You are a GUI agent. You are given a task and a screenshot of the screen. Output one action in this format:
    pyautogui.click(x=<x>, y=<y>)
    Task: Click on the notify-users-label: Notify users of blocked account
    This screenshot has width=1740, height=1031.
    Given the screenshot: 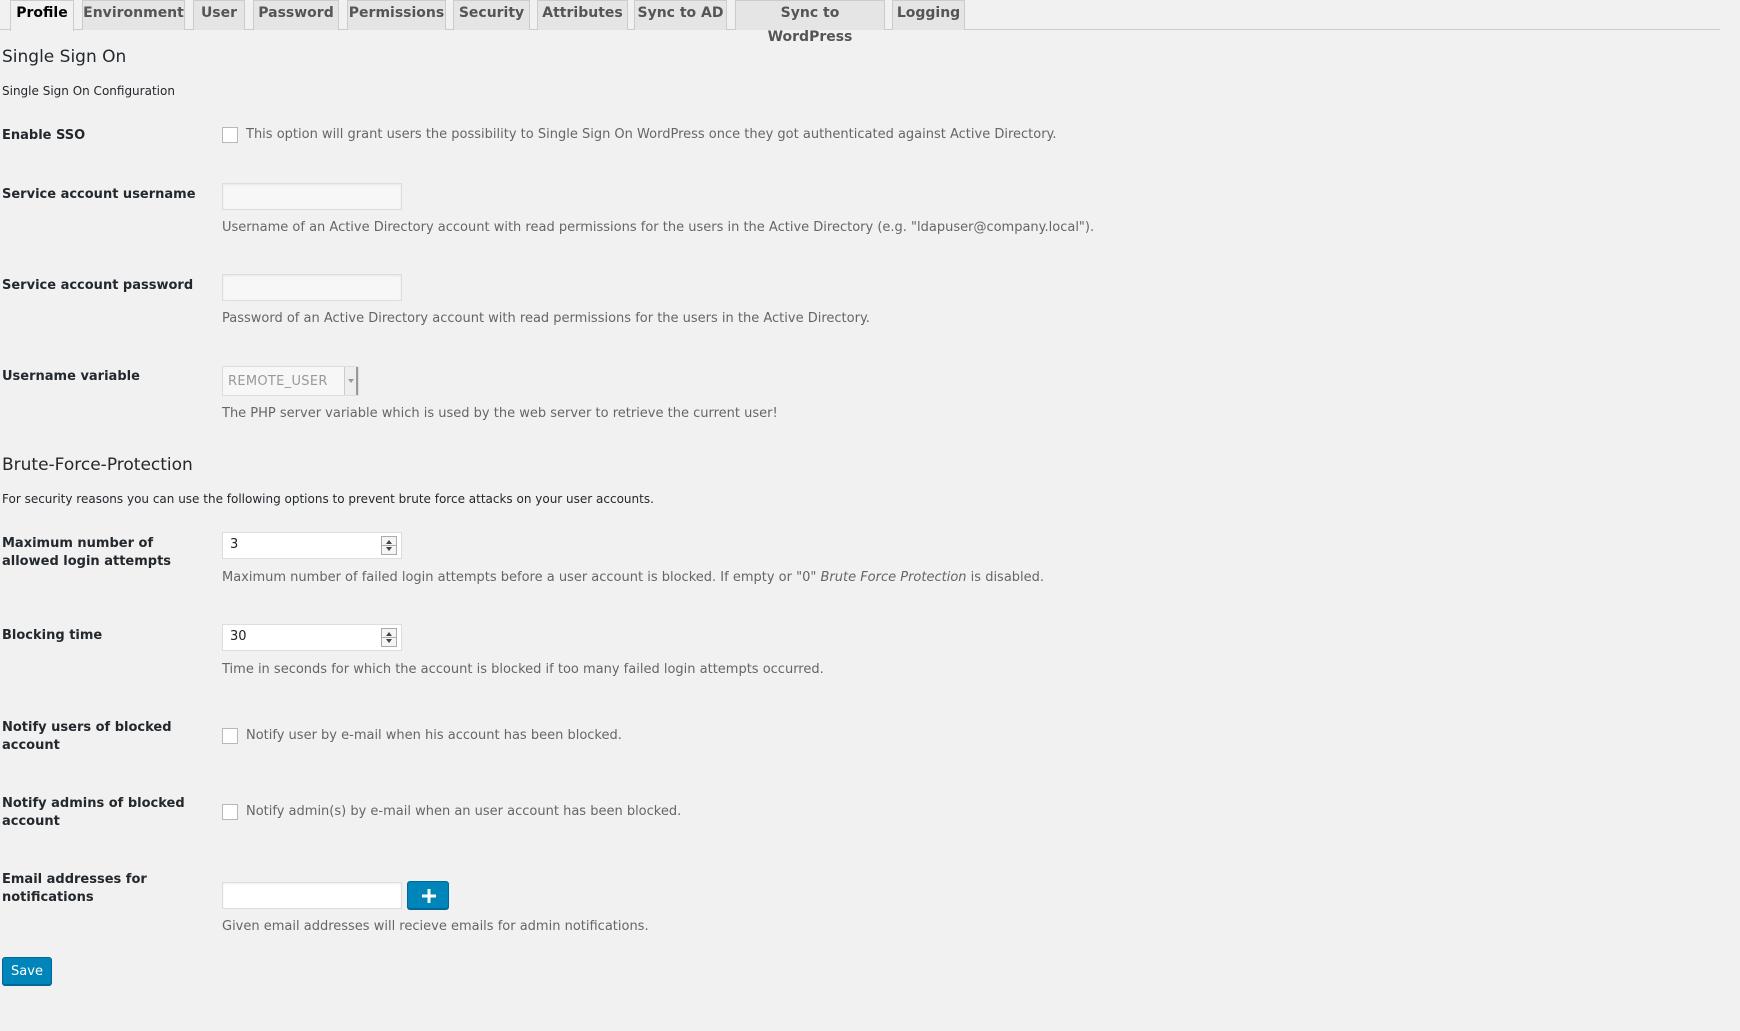 What is the action you would take?
    pyautogui.click(x=87, y=736)
    